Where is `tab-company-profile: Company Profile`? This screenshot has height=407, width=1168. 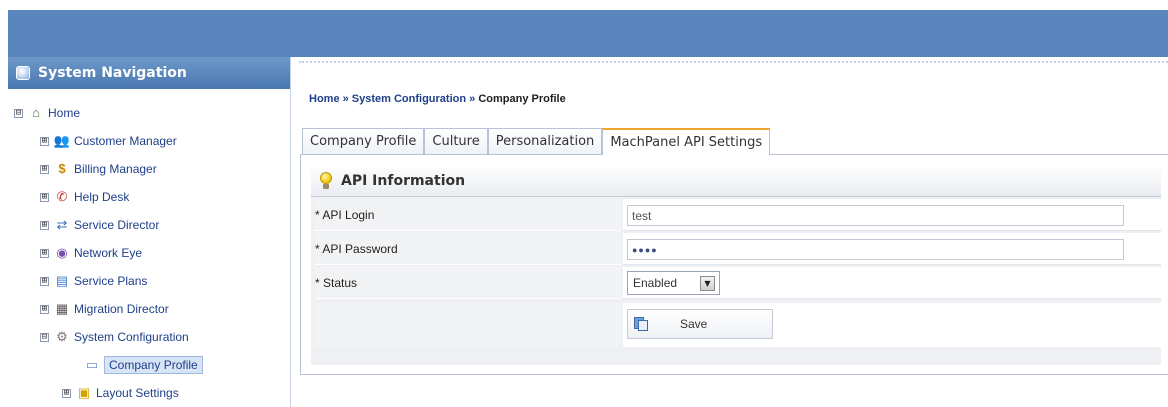
tab-company-profile: Company Profile is located at coordinates (363, 141).